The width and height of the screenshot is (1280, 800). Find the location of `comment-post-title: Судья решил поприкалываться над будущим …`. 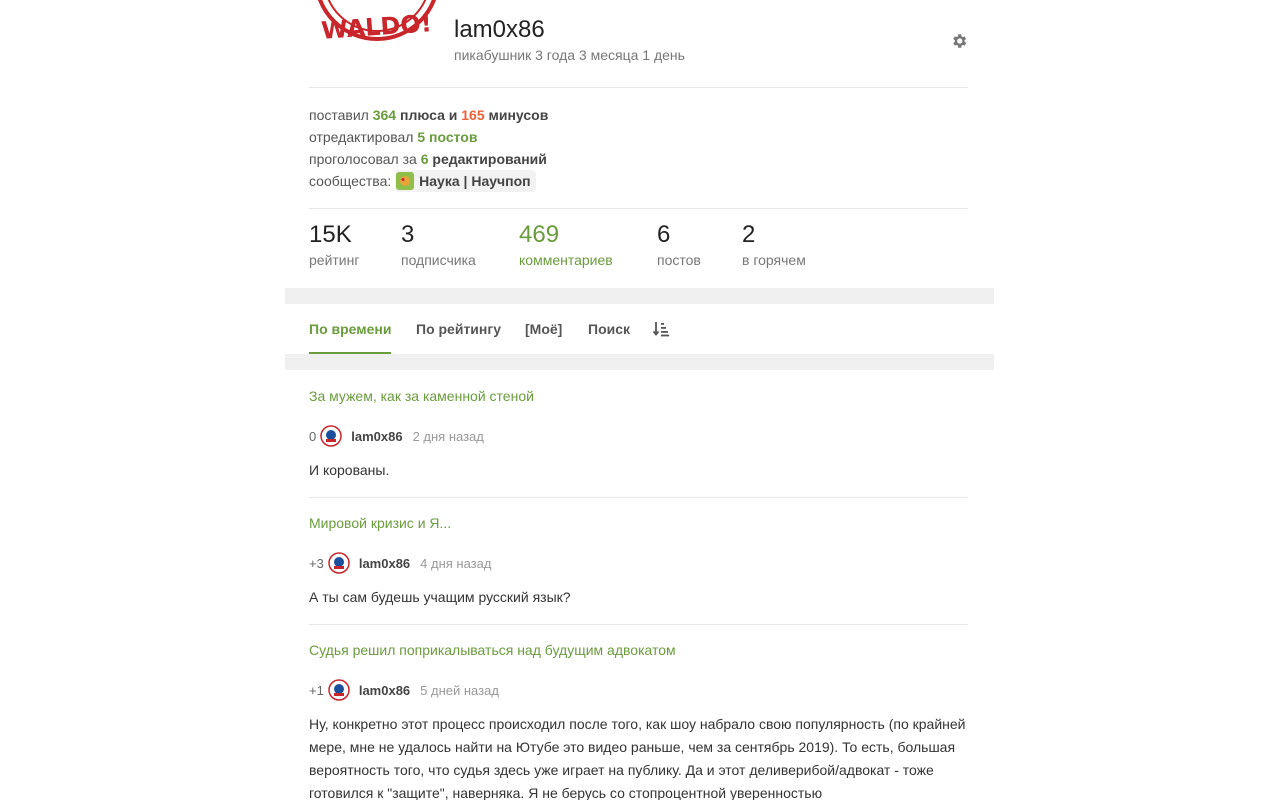

comment-post-title: Судья решил поприкалываться над будущим … is located at coordinates (638, 650).